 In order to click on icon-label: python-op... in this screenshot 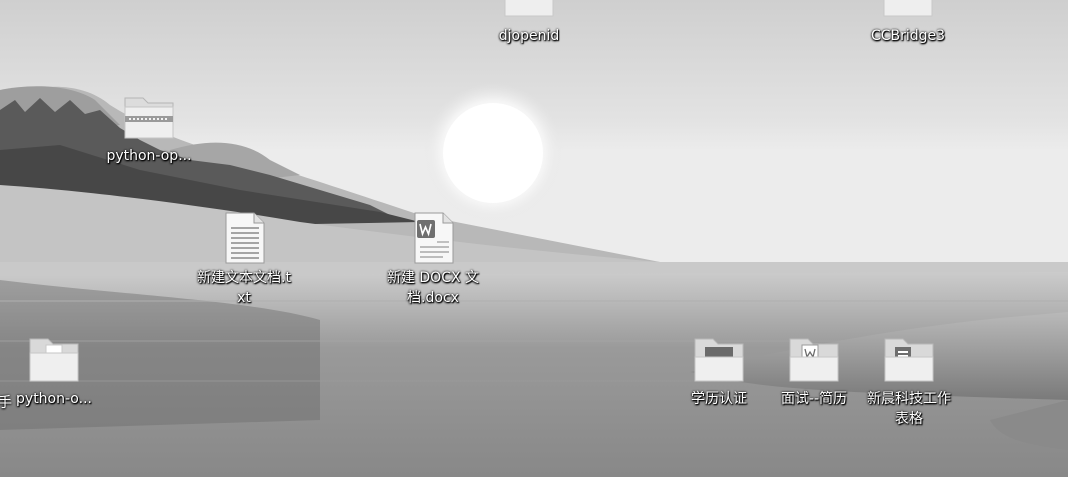, I will do `click(149, 156)`.